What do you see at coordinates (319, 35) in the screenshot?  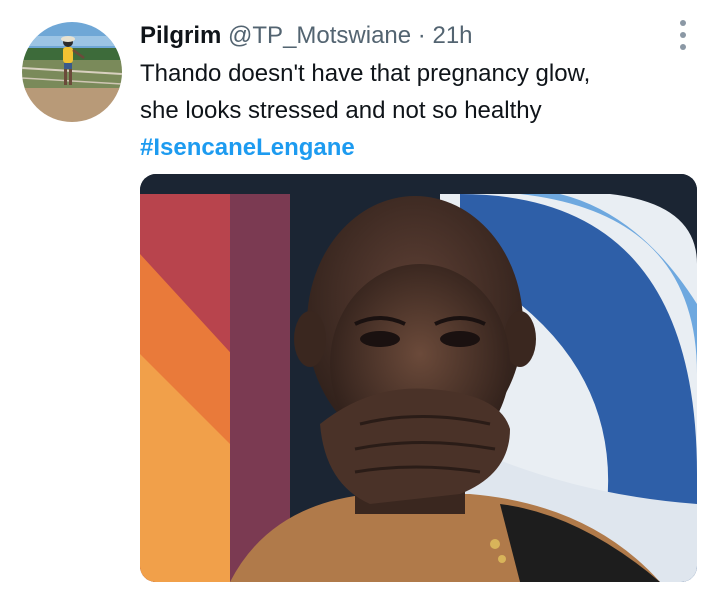 I see `user-handle: @TP_Motswiane` at bounding box center [319, 35].